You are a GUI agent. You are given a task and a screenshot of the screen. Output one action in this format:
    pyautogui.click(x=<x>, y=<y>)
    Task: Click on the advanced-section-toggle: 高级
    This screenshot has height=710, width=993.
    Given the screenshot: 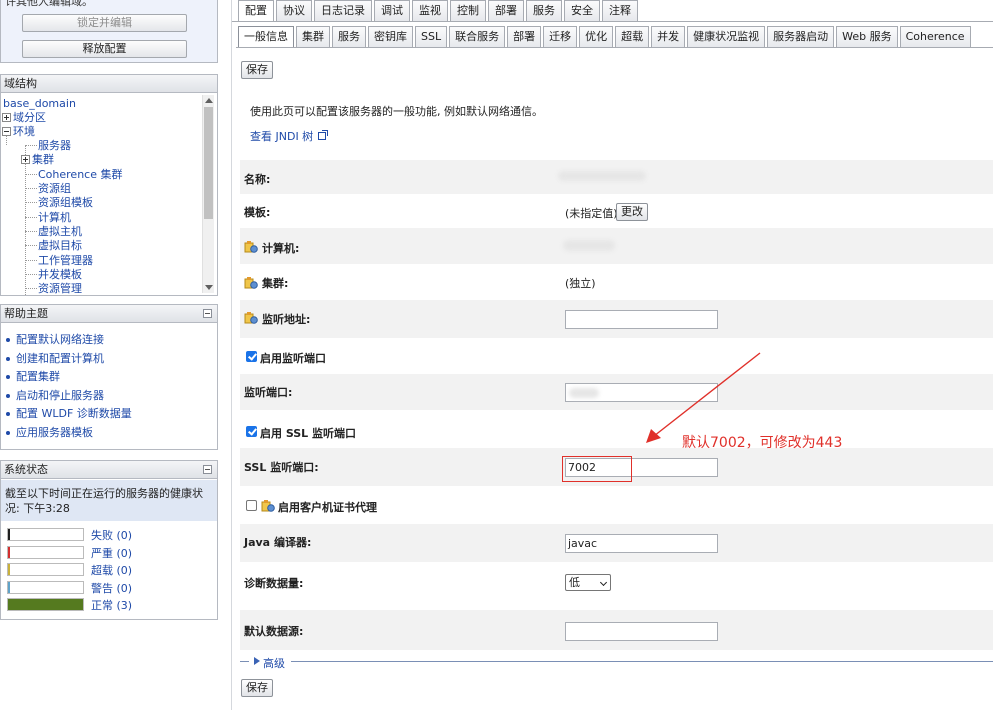 What is the action you would take?
    pyautogui.click(x=616, y=663)
    